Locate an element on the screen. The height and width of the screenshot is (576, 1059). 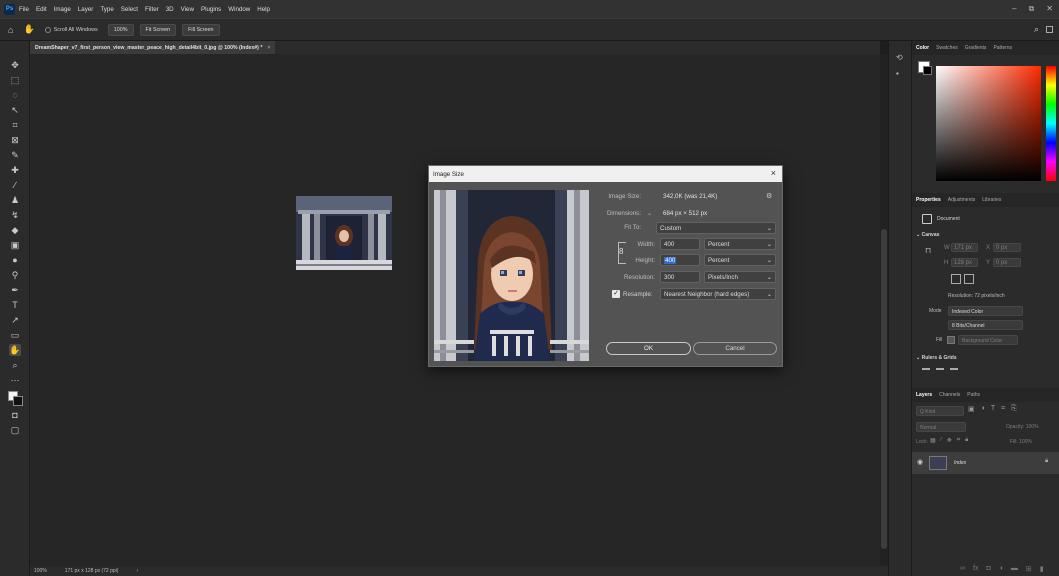
fit-screen-button: Fit Screen is located at coordinates (158, 29).